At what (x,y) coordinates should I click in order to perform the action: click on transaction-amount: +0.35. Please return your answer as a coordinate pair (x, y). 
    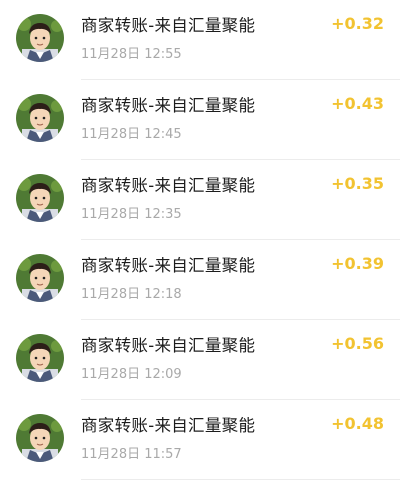
    Looking at the image, I should click on (357, 183).